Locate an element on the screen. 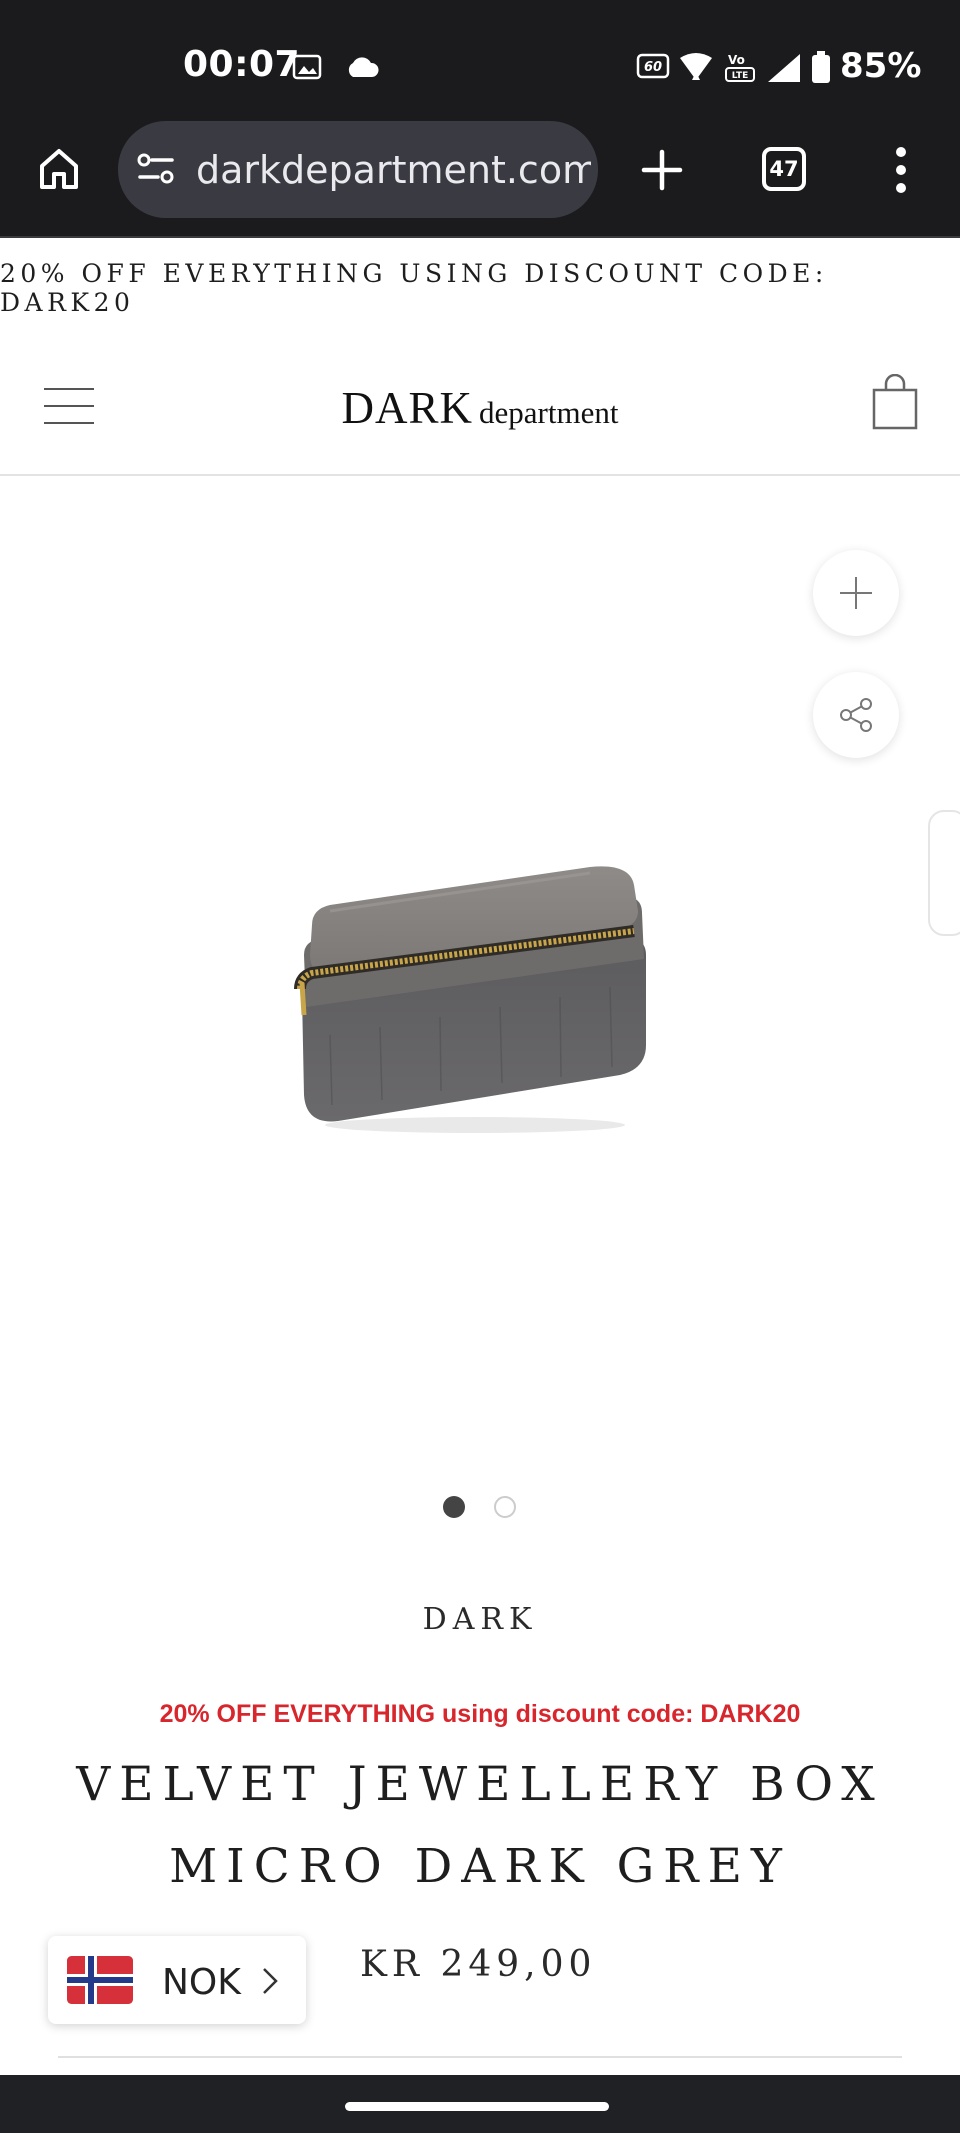 The height and width of the screenshot is (2133, 960). browser-toolbar: darkdepartment.com/ 47 is located at coordinates (480, 179).